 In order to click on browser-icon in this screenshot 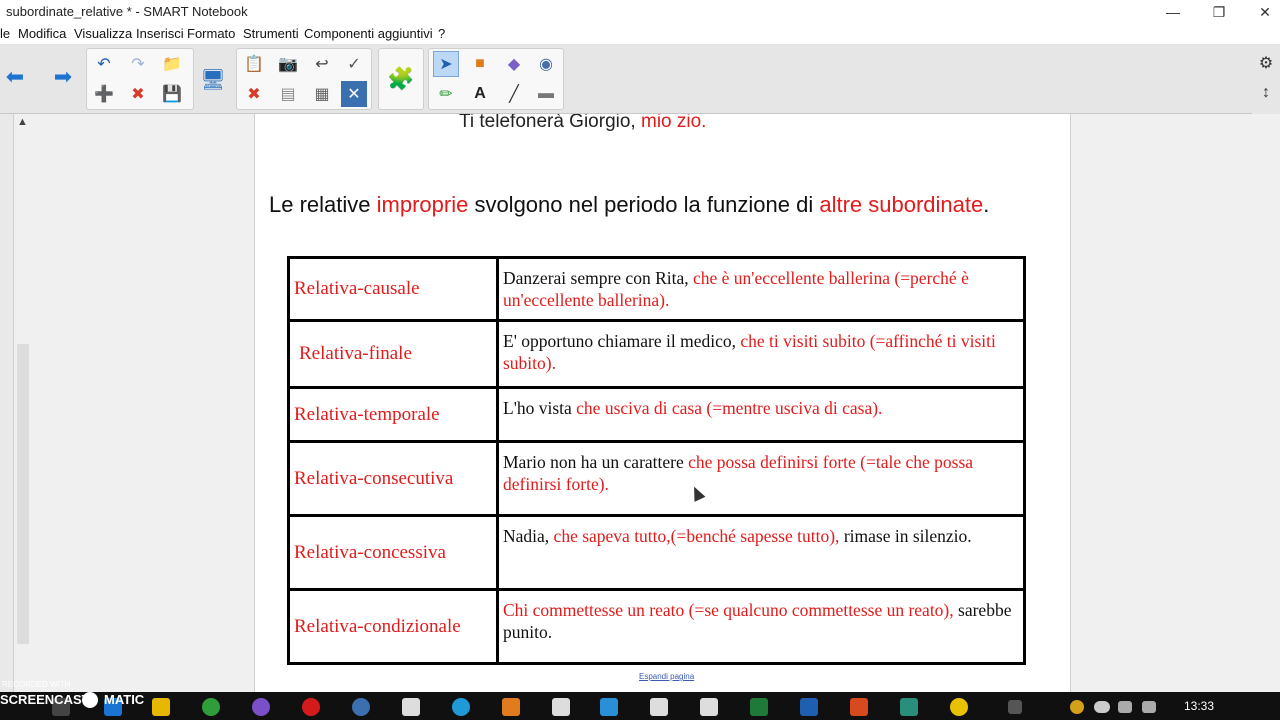, I will do `click(461, 707)`.